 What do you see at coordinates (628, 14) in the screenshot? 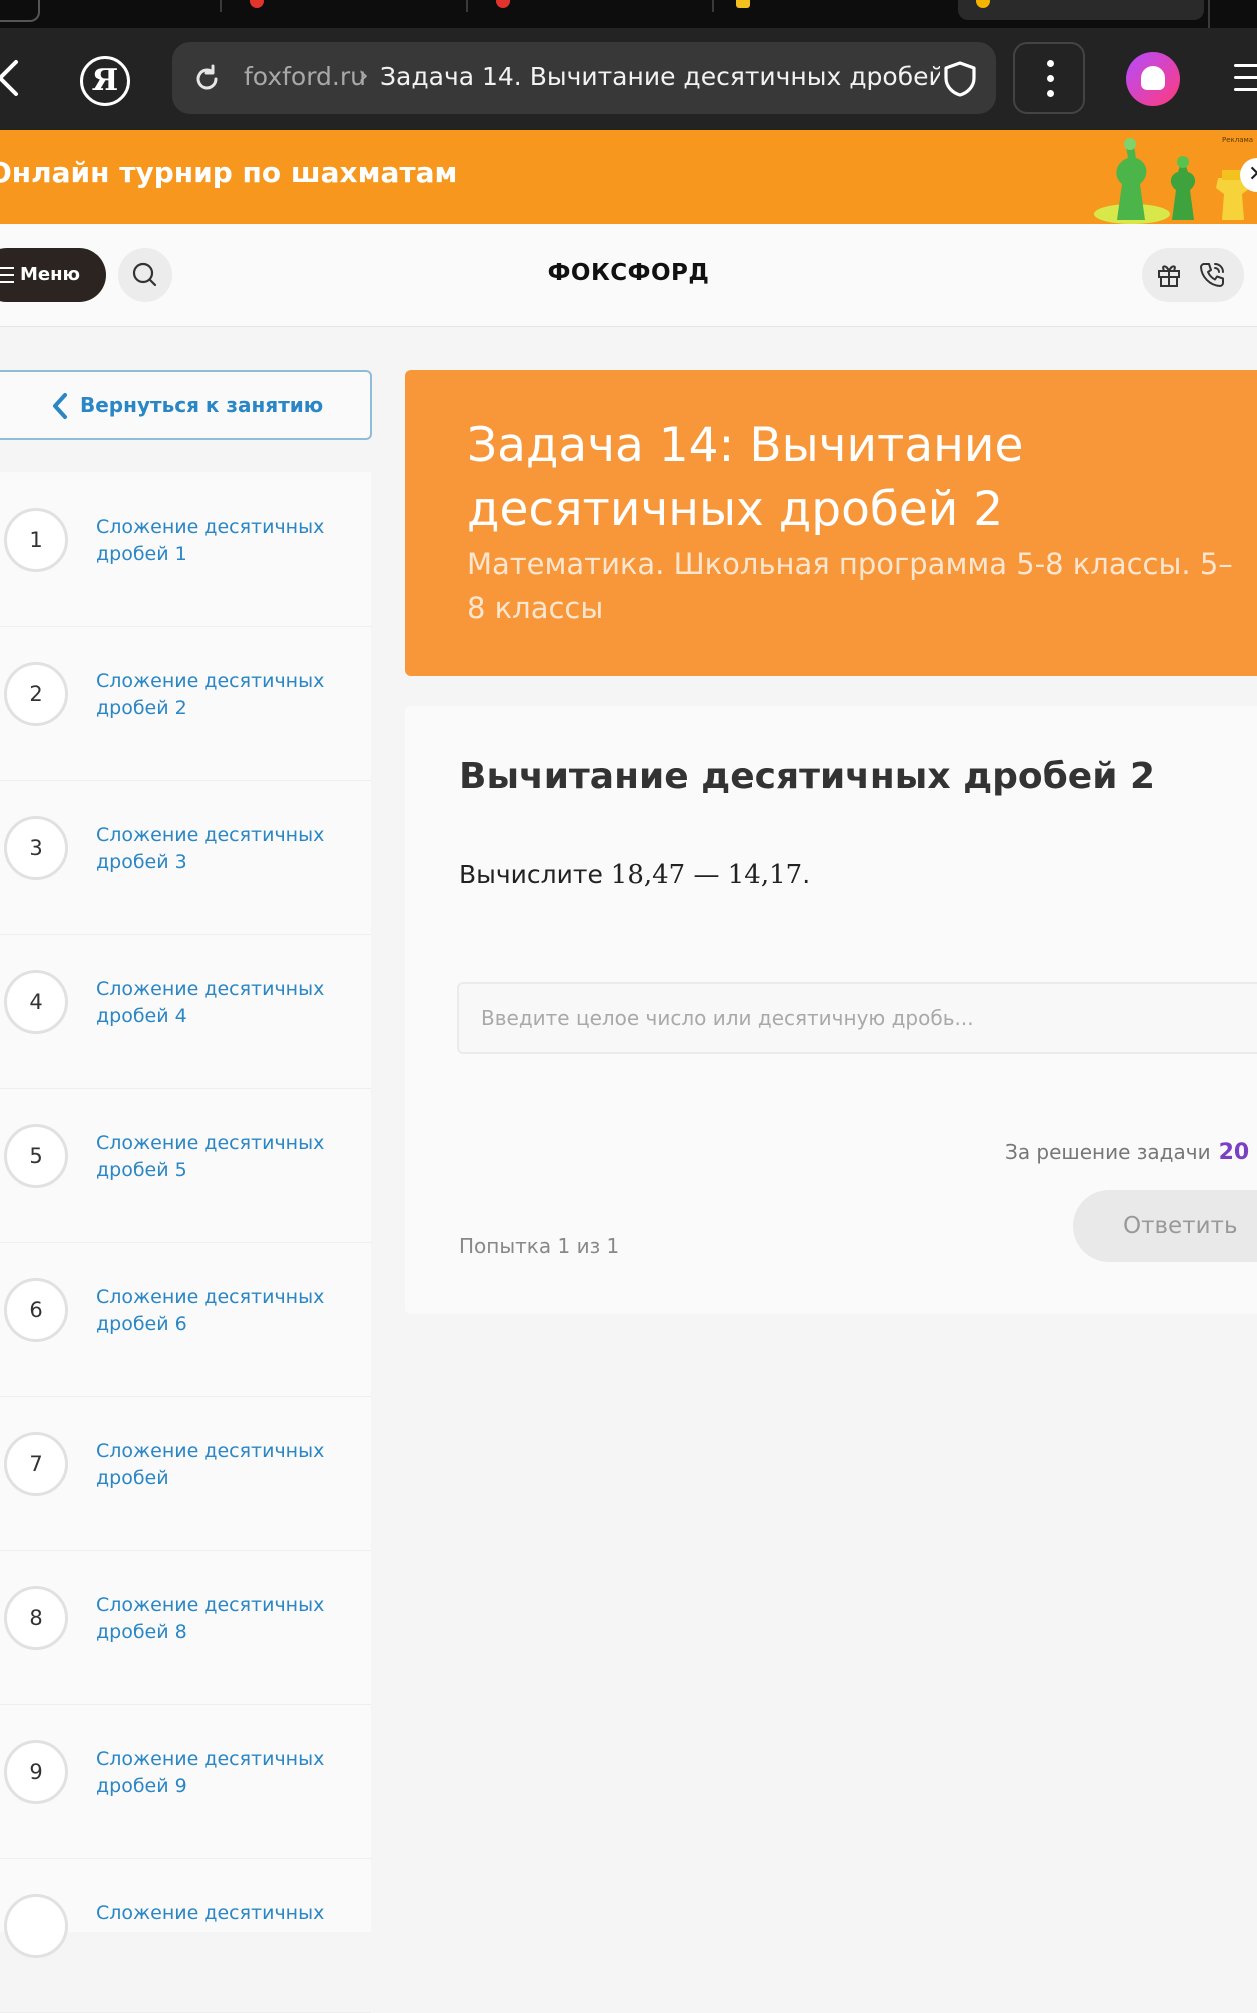
I see `browser-tab-strip` at bounding box center [628, 14].